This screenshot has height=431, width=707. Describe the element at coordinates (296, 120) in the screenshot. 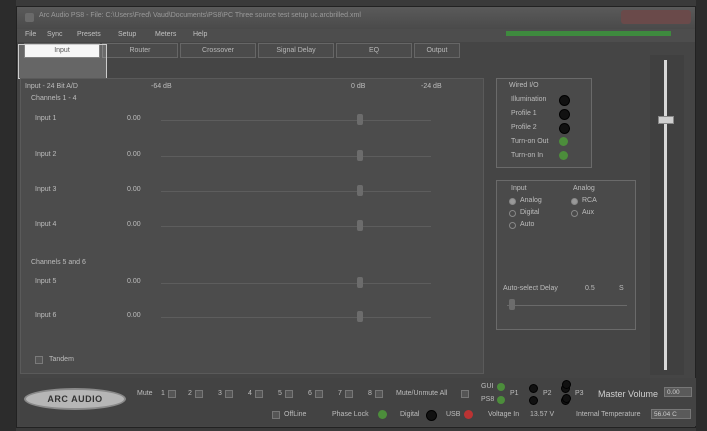

I see `input-1-slider-track` at that location.